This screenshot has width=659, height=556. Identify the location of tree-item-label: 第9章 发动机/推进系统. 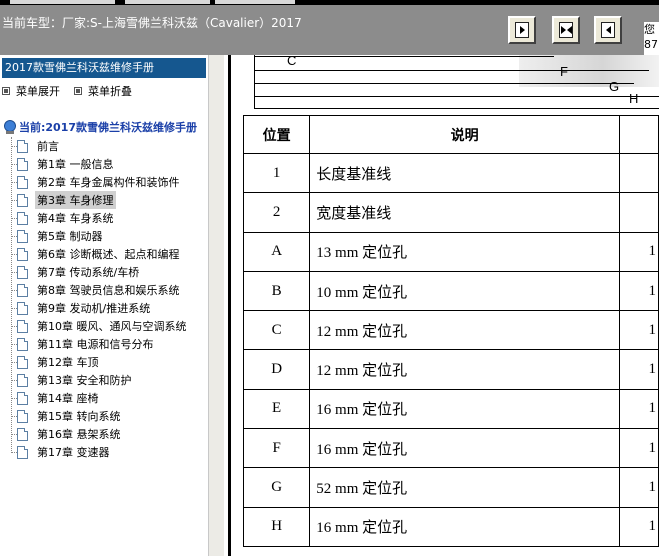
(94, 308).